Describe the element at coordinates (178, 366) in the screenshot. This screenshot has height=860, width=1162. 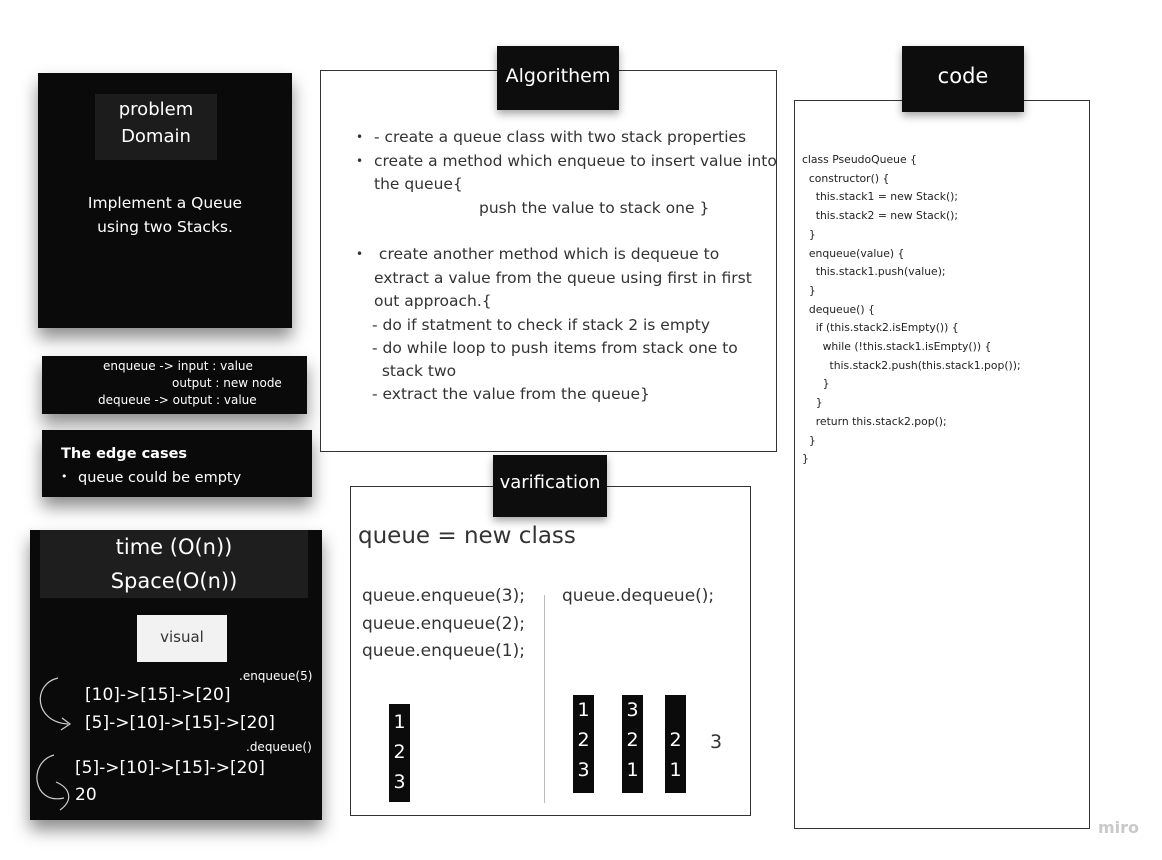
I see `enqueue-signature: enqueue -> input : value` at that location.